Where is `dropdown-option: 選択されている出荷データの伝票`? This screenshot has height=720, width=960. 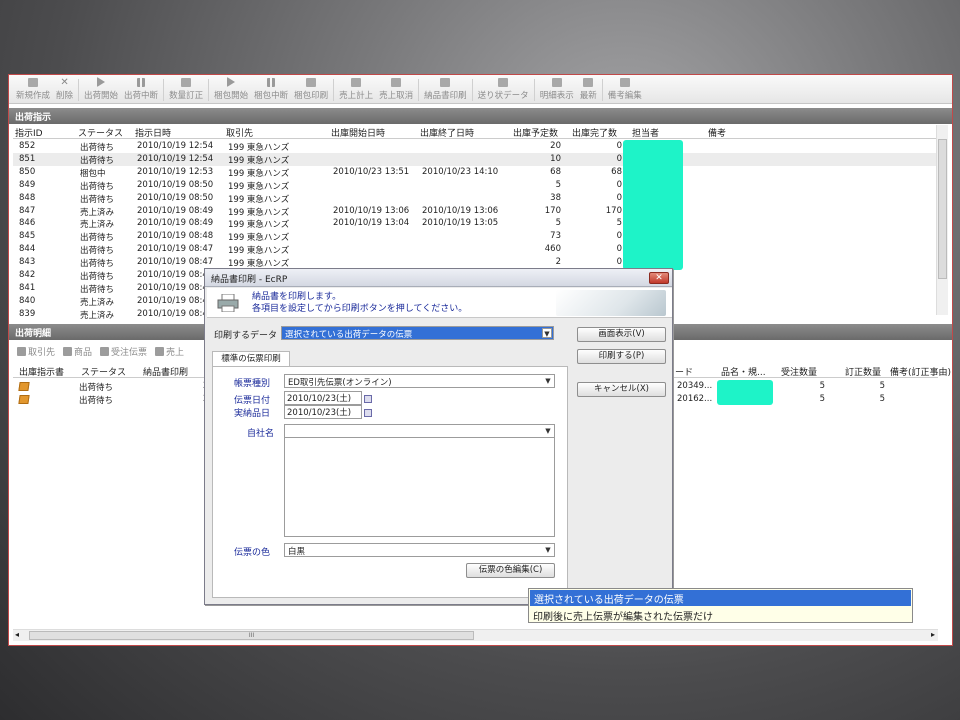
dropdown-option: 選択されている出荷データの伝票 is located at coordinates (720, 598).